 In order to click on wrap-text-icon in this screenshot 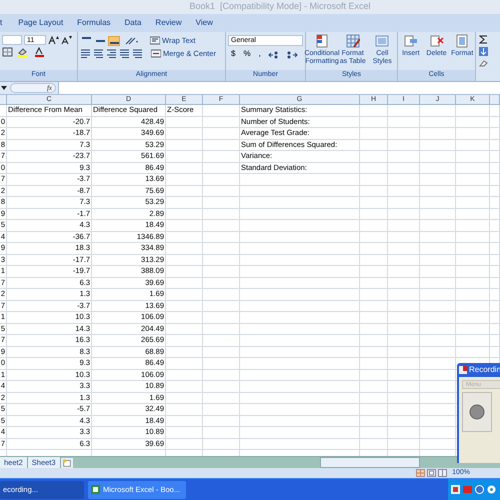, I will do `click(155, 41)`.